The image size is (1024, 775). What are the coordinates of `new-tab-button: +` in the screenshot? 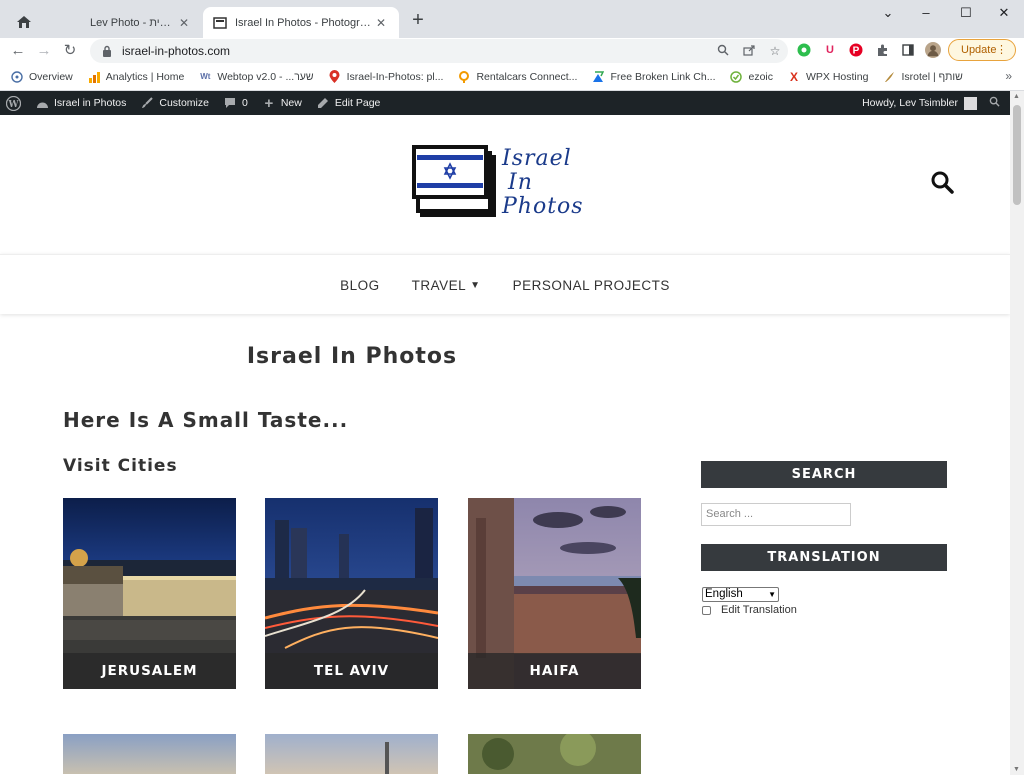 It's located at (418, 20).